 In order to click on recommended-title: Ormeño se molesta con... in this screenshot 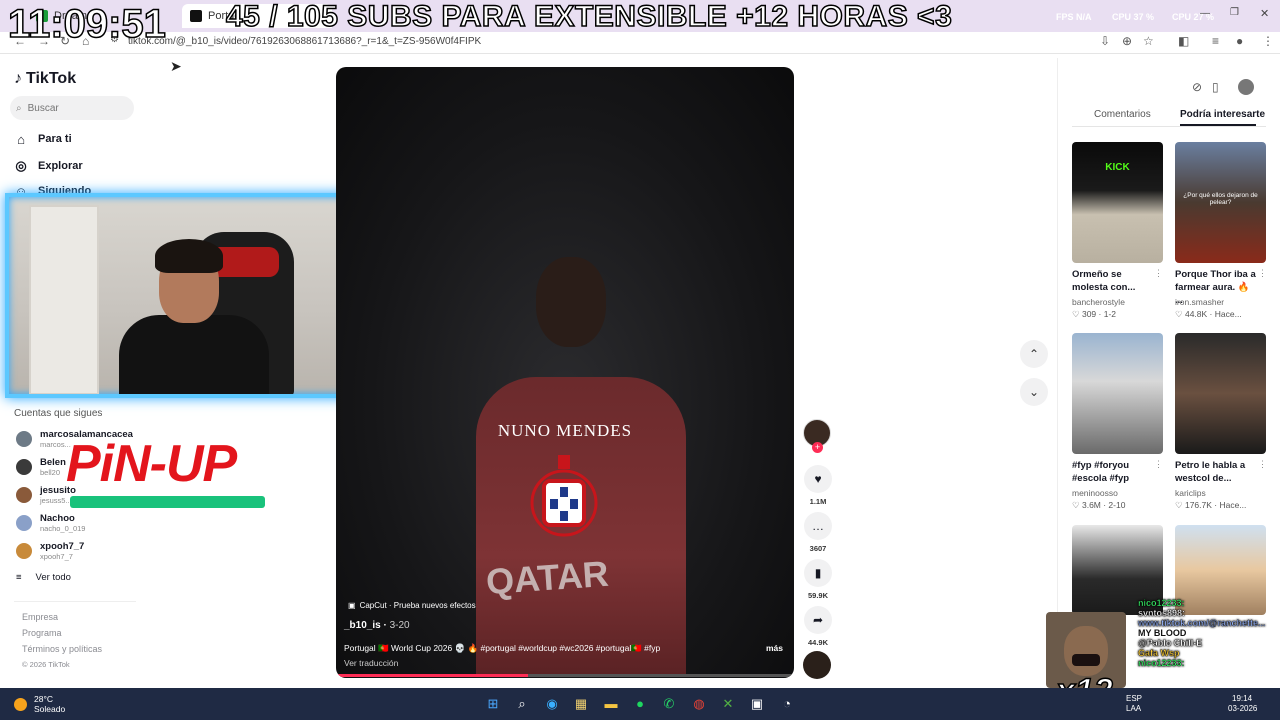, I will do `click(1113, 281)`.